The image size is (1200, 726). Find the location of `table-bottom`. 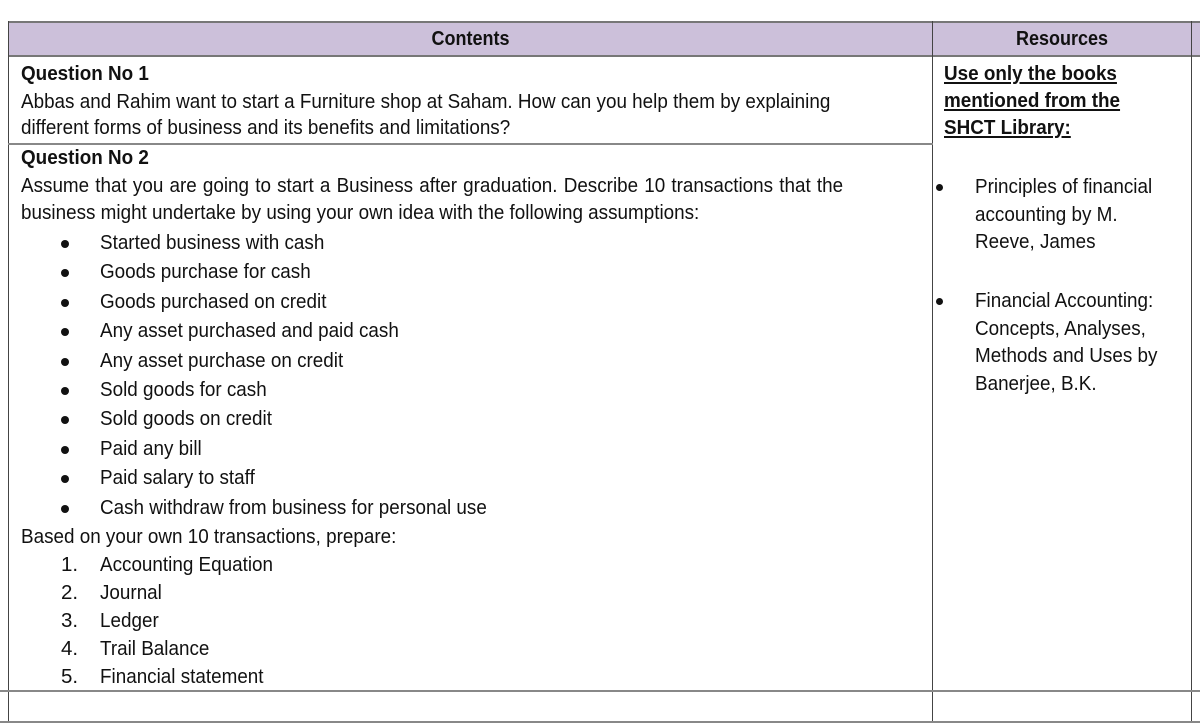

table-bottom is located at coordinates (600, 722).